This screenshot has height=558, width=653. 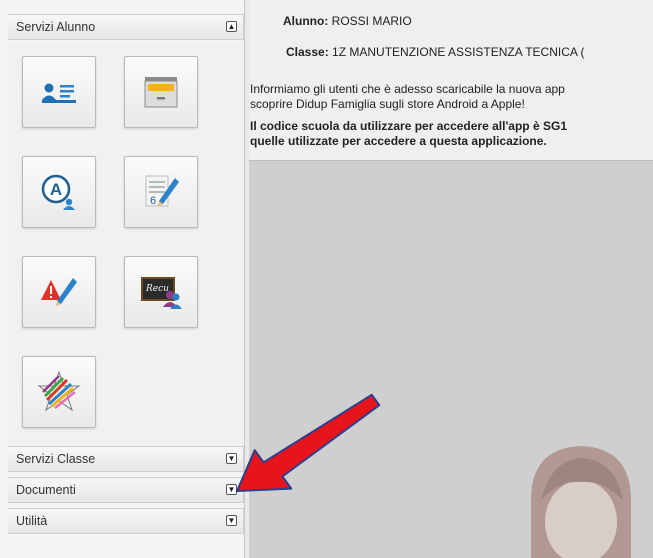 What do you see at coordinates (153, 201) in the screenshot?
I see `svg-text: 6` at bounding box center [153, 201].